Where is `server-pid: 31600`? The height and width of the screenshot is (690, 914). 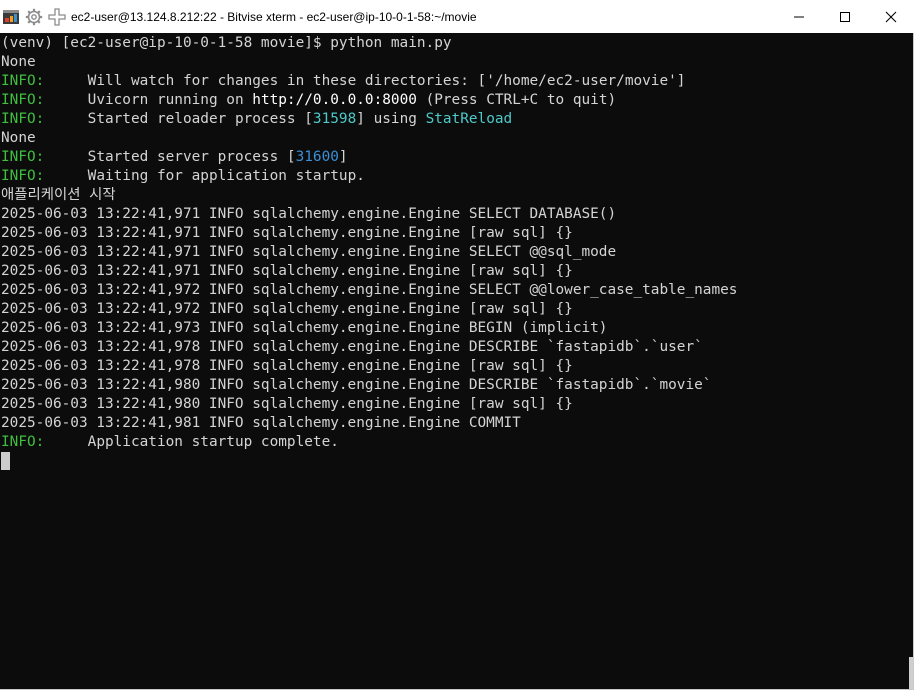 server-pid: 31600 is located at coordinates (317, 157).